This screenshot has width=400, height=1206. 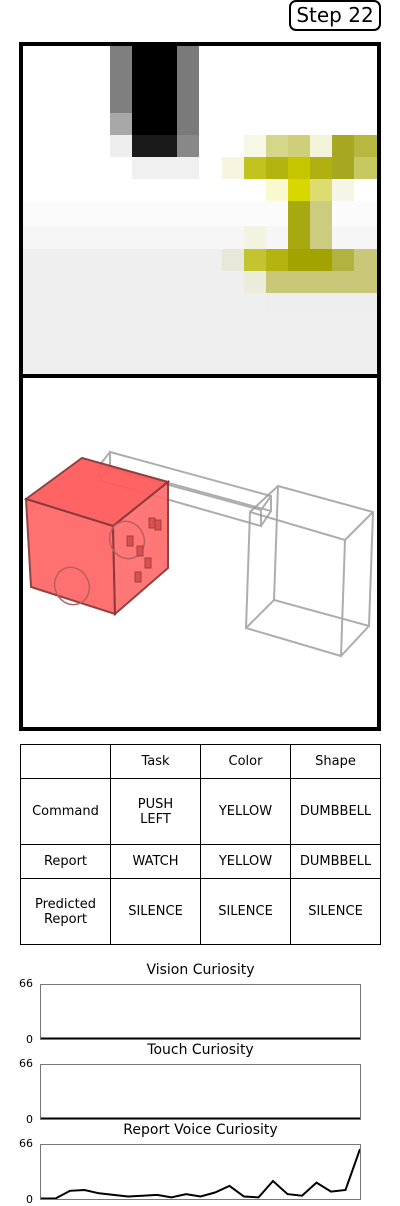 I want to click on table-row: Predicted Report SILENCE SILENCE SILENCE, so click(x=200, y=911).